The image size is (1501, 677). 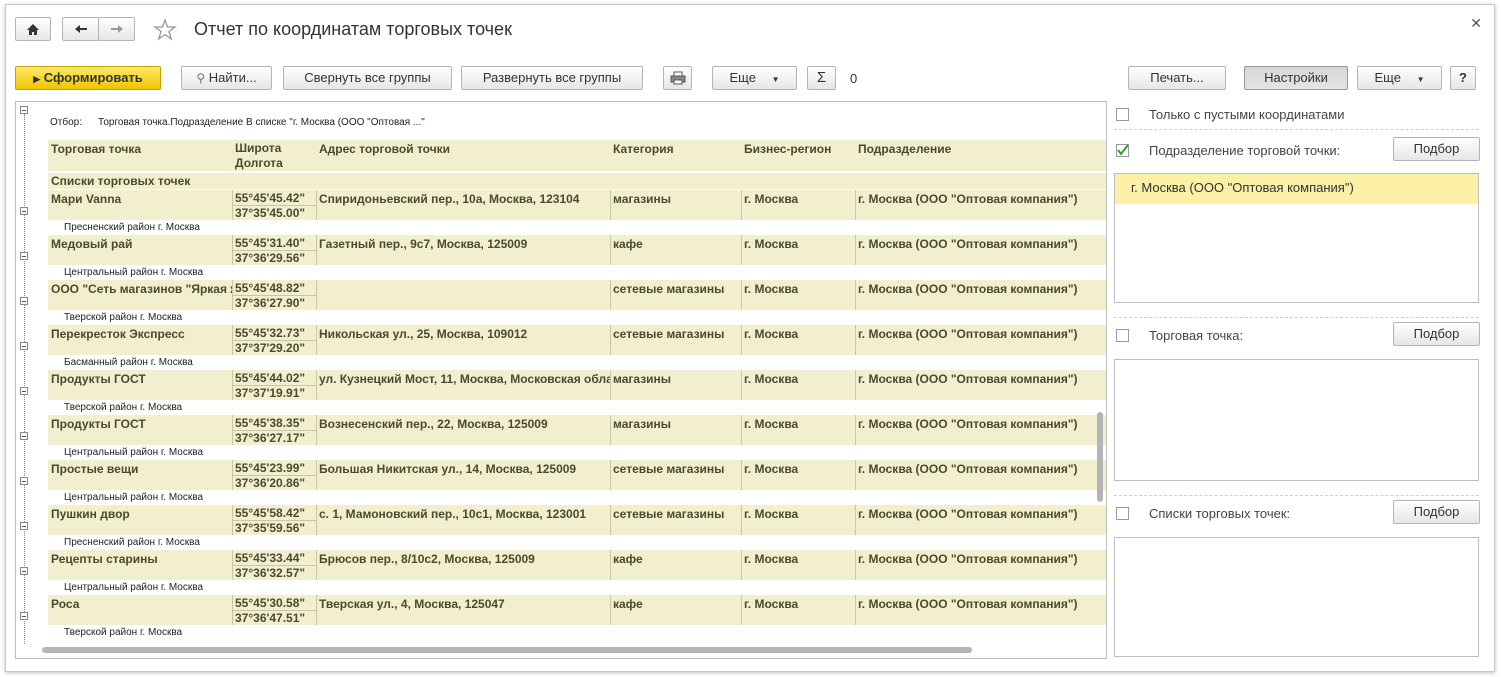 I want to click on cell-address: Тверская ул., 4, Москва, 125047, so click(x=463, y=603).